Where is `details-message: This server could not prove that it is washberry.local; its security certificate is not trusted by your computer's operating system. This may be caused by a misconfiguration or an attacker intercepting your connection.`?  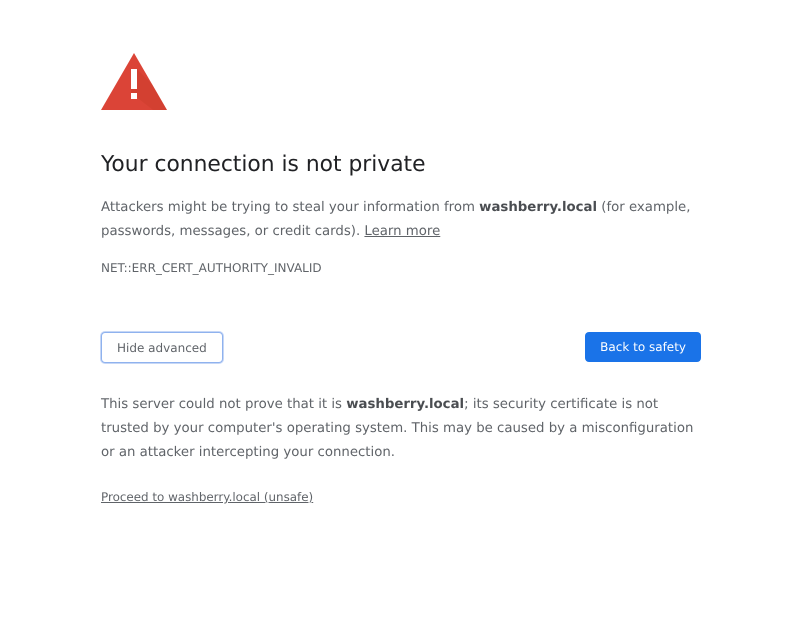
details-message: This server could not prove that it is washberry.local; its security certificate is not trusted by your computer's operating system. This may be caused by a misconfiguration or an attacker intercepting your connection. is located at coordinates (397, 429).